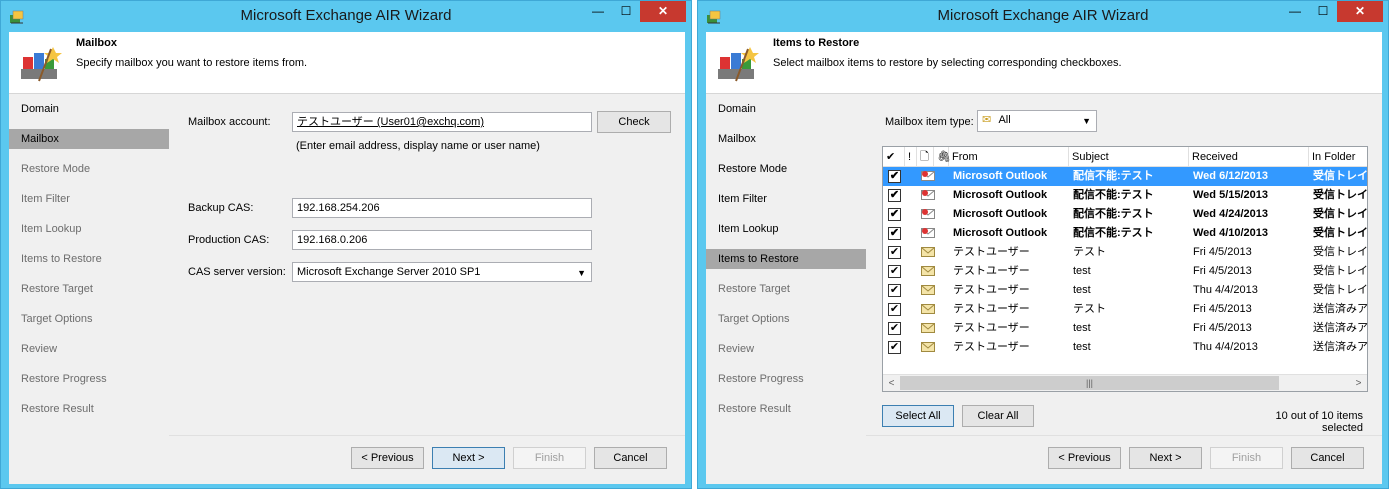 The height and width of the screenshot is (489, 1389). What do you see at coordinates (894, 157) in the screenshot?
I see `check-column-header: ✔` at bounding box center [894, 157].